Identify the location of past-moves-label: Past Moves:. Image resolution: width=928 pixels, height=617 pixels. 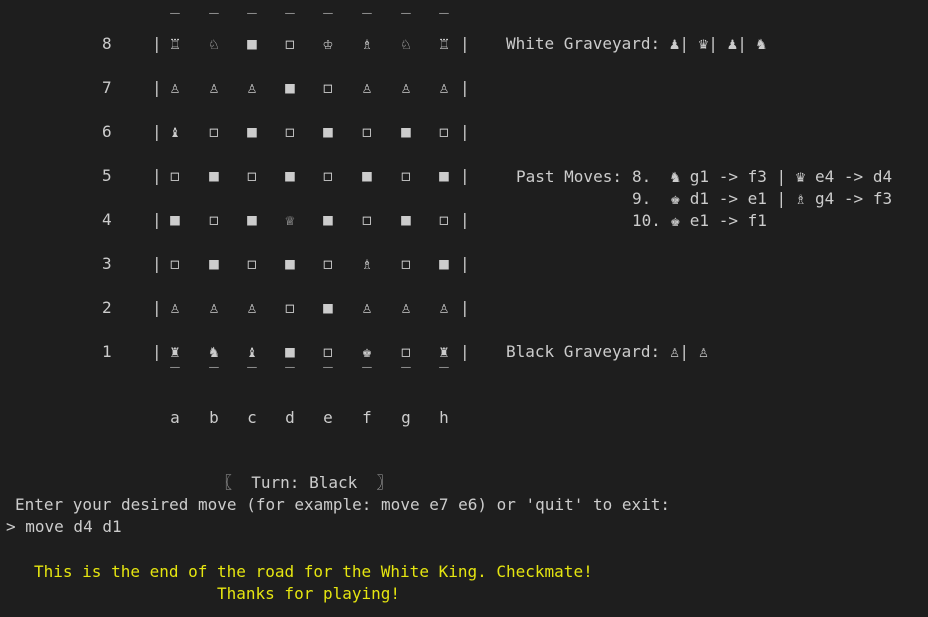
(569, 176).